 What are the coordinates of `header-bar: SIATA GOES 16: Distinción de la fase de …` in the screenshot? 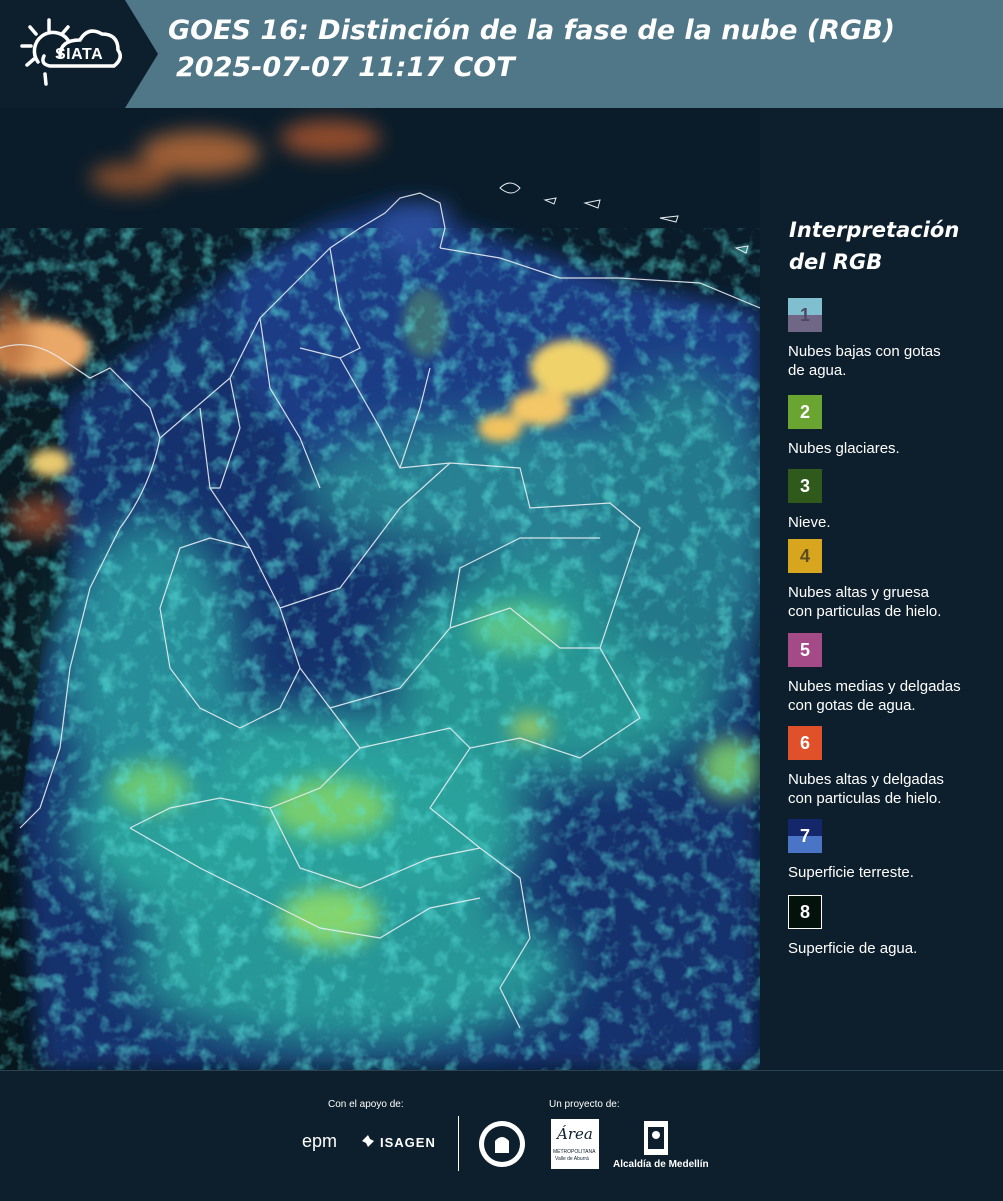 It's located at (501, 54).